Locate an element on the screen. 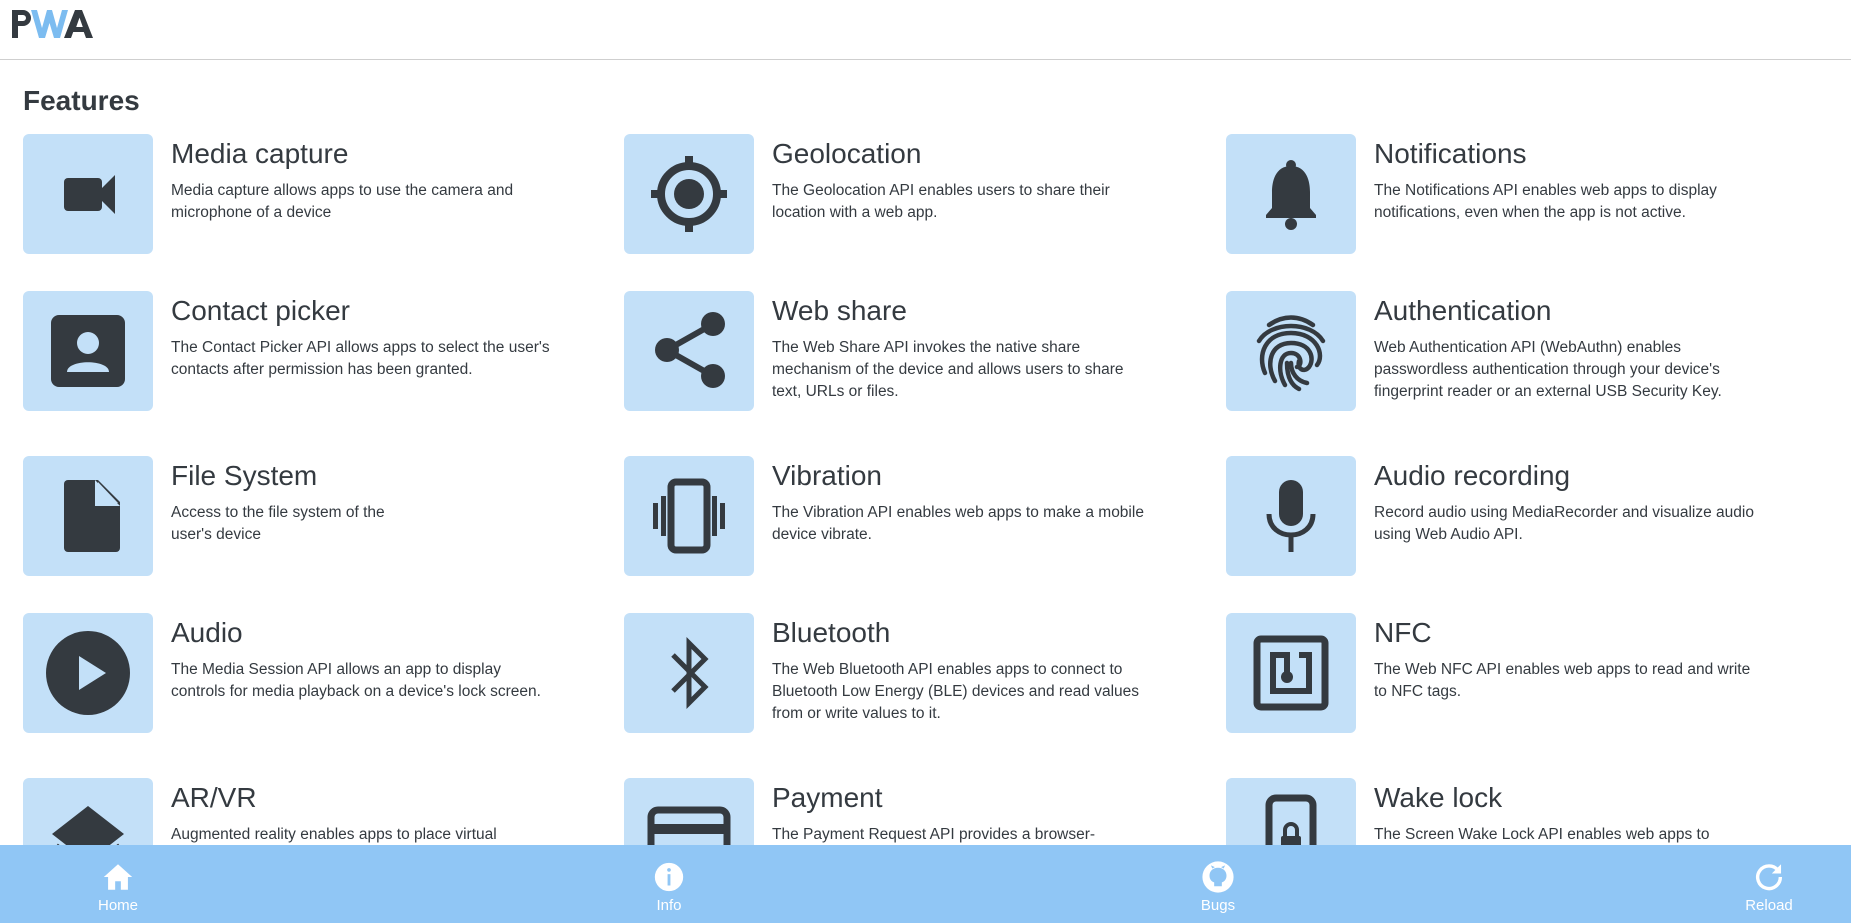 This screenshot has width=1851, height=923. feature-title: NFC is located at coordinates (1403, 632).